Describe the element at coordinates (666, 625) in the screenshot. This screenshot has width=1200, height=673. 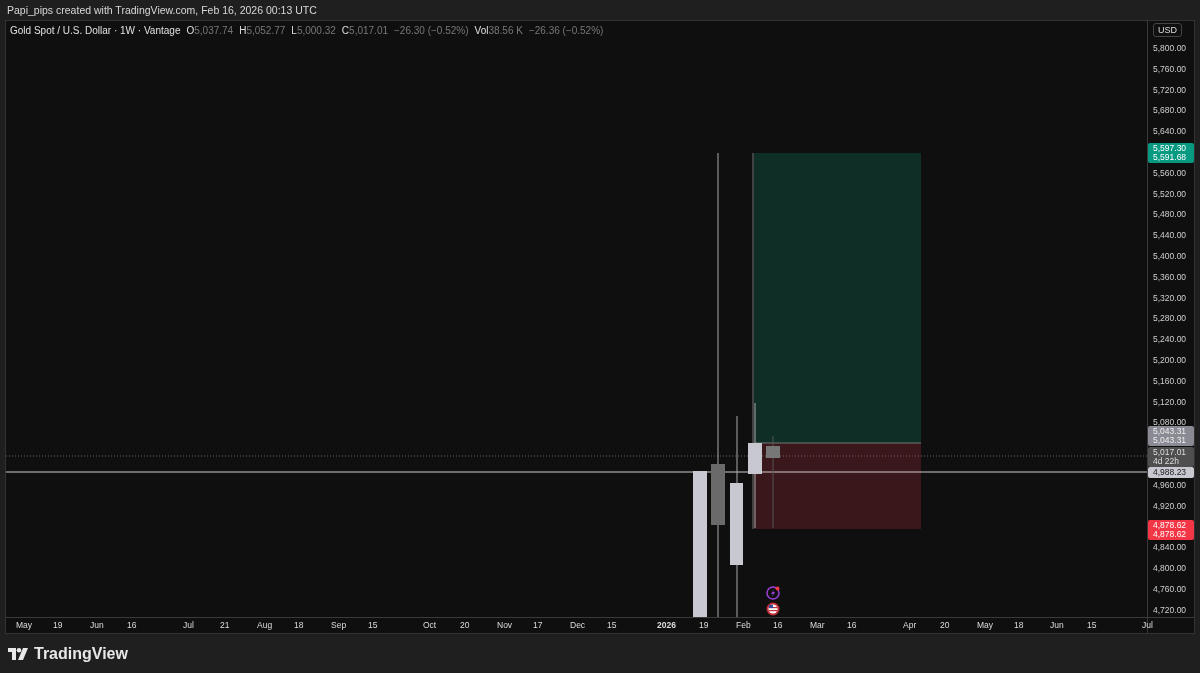
I see `time-tick: 2026` at that location.